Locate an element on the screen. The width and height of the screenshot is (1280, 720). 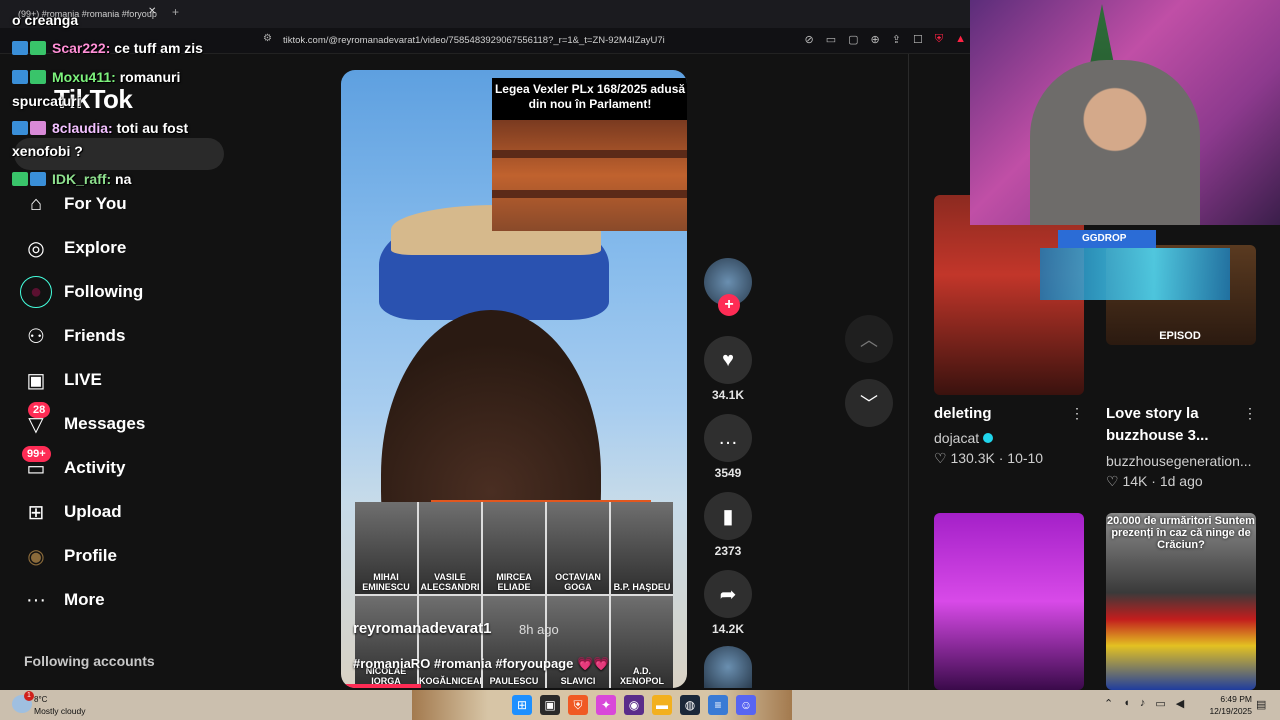
discord-icon: ☺ is located at coordinates (746, 705).